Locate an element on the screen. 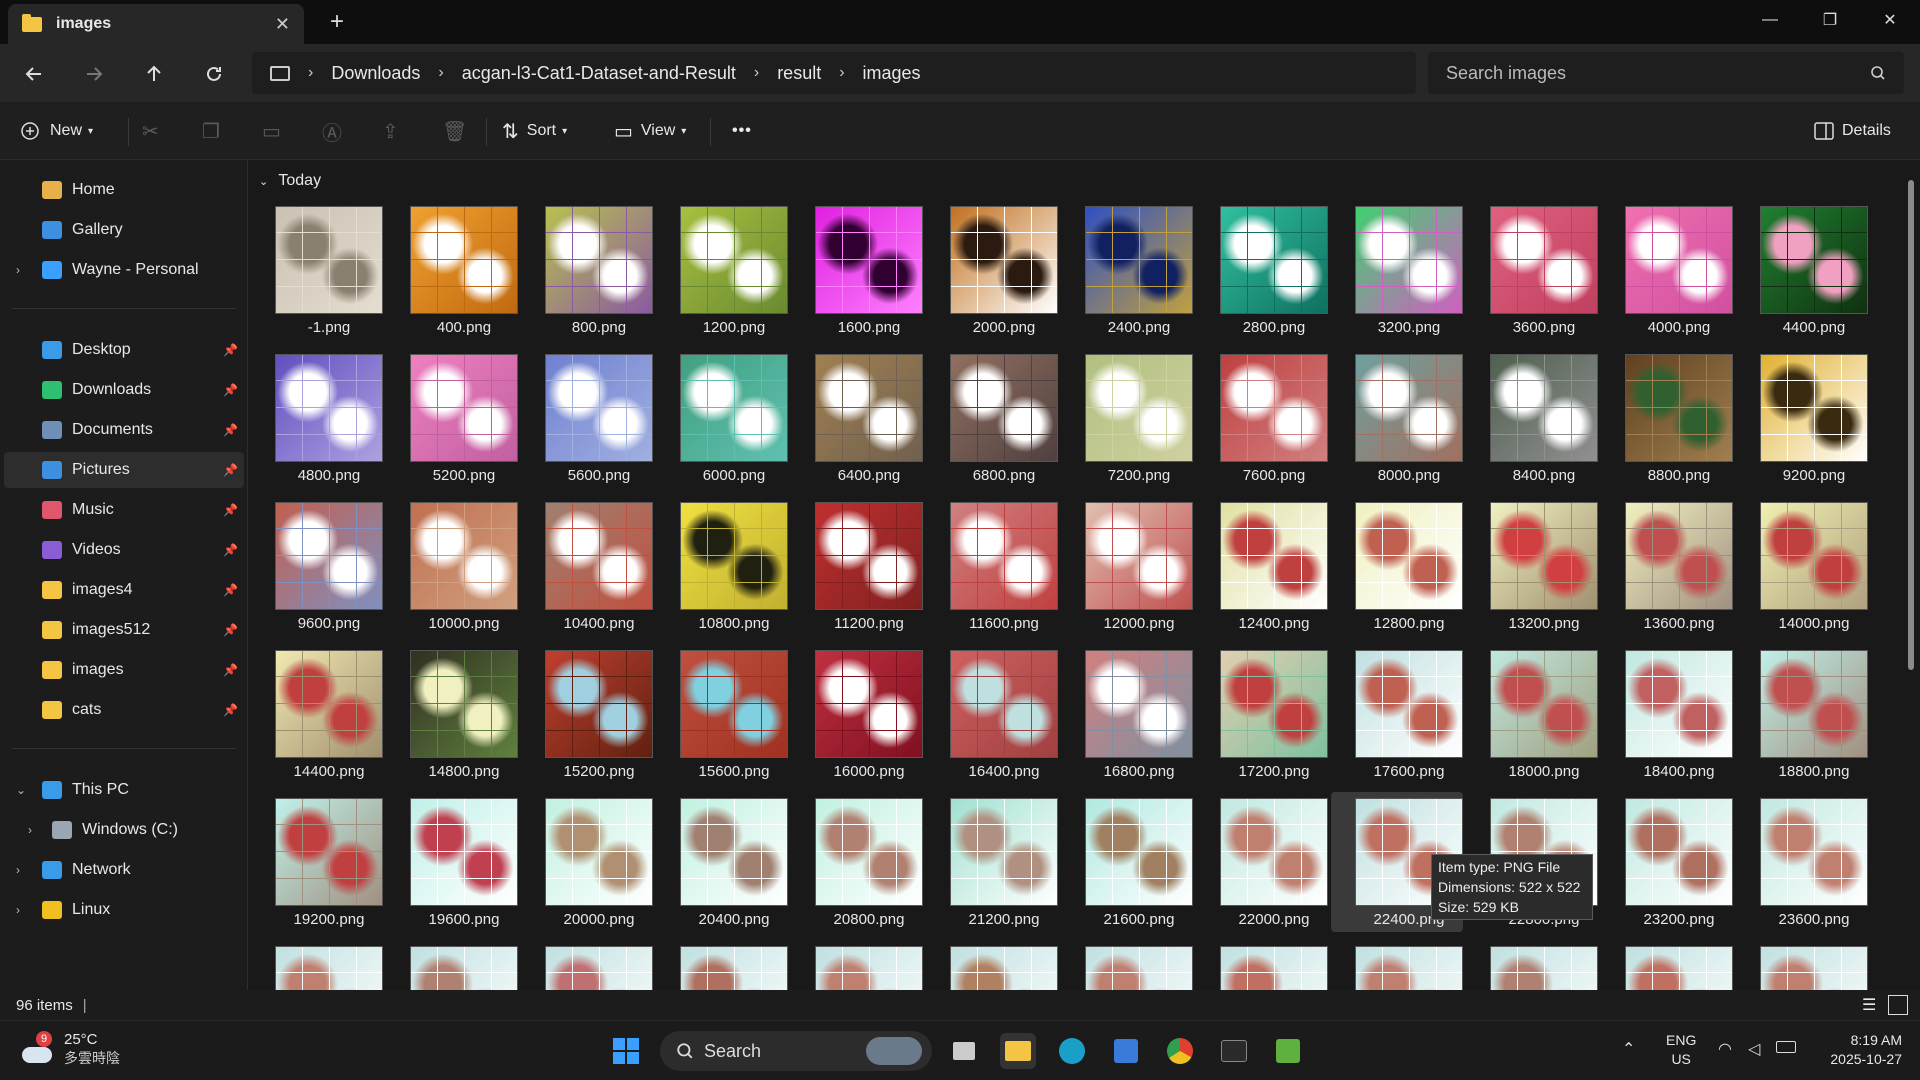 The height and width of the screenshot is (1080, 1920). sidebar-item-windows-c: › Windows (C:) is located at coordinates (124, 830).